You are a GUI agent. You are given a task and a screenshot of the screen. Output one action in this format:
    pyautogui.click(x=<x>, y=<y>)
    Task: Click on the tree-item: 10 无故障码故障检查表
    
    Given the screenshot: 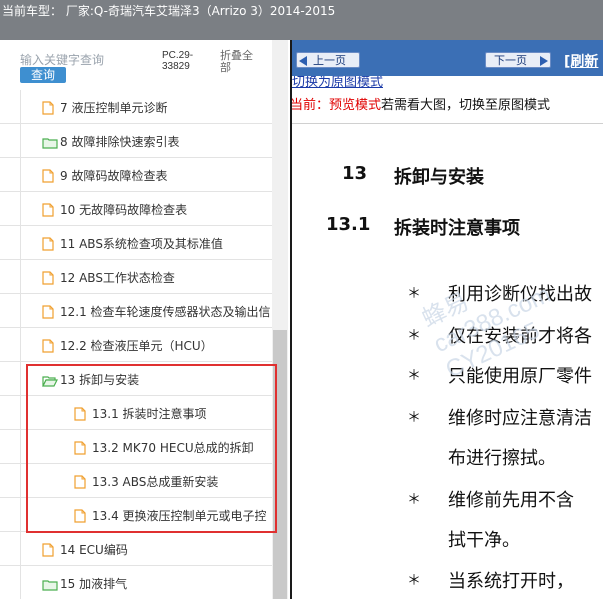 What is the action you would take?
    pyautogui.click(x=136, y=209)
    